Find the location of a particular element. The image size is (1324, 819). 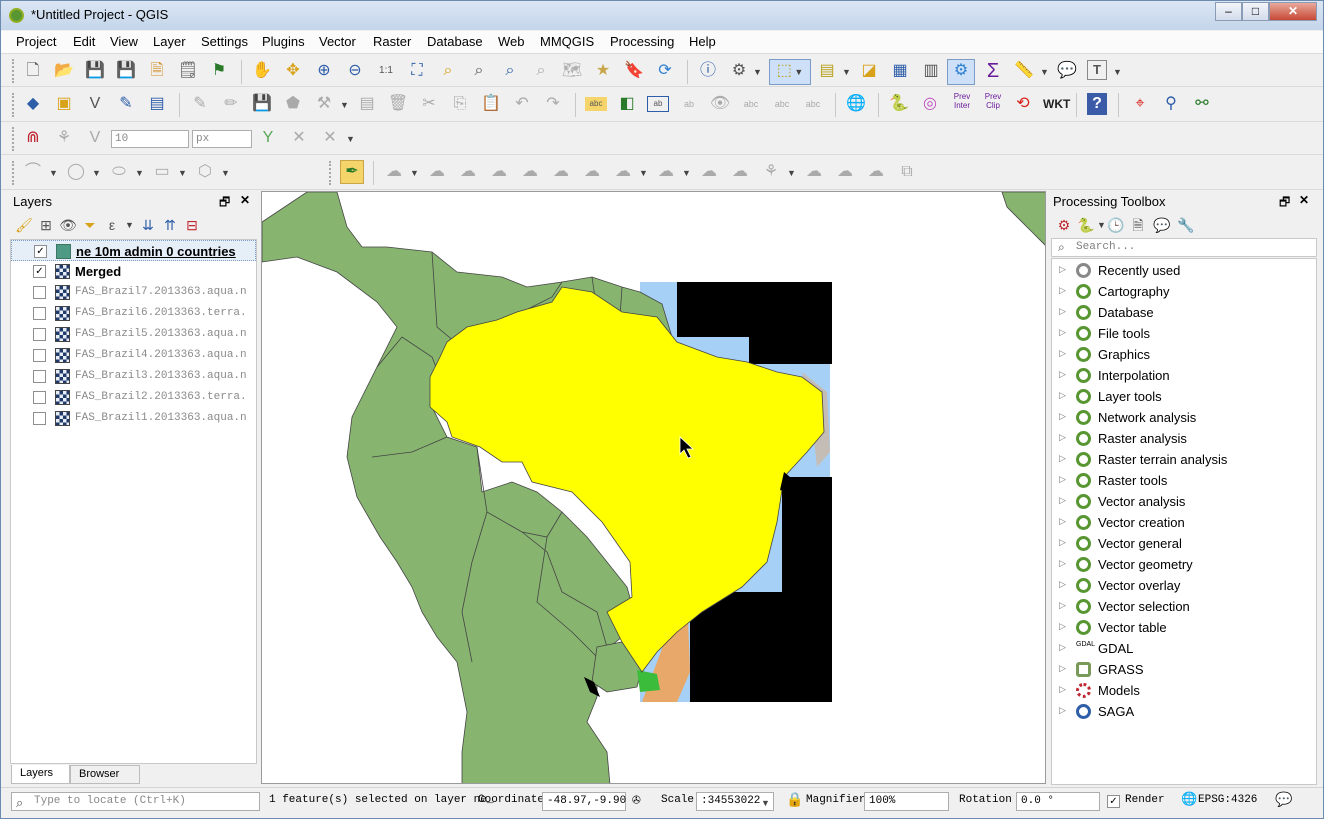

rotate-label-icon: abc is located at coordinates (782, 104).